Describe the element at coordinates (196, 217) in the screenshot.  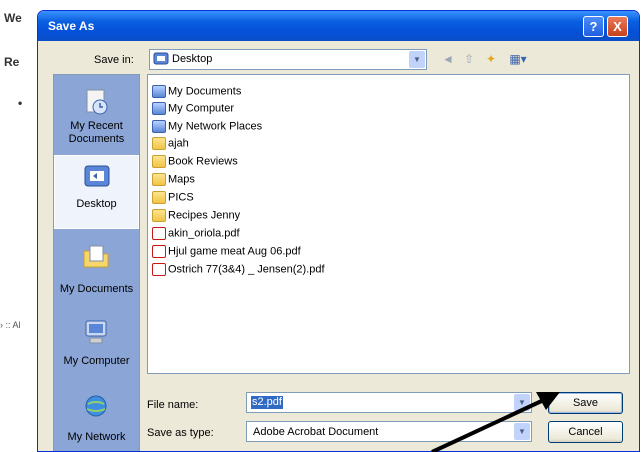
I see `list-item: Recipes Jenny` at that location.